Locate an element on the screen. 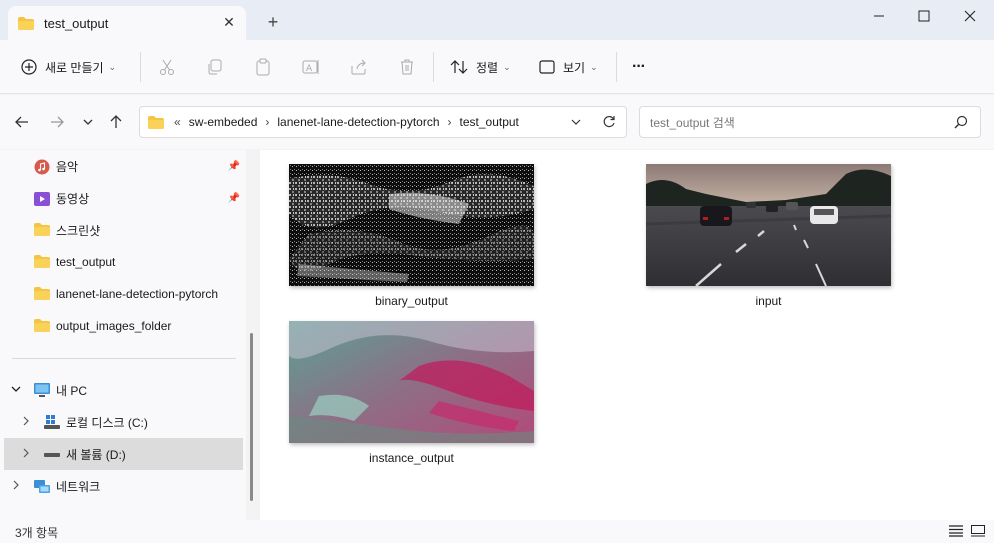 The height and width of the screenshot is (543, 994). more-options-button: ··· is located at coordinates (639, 67).